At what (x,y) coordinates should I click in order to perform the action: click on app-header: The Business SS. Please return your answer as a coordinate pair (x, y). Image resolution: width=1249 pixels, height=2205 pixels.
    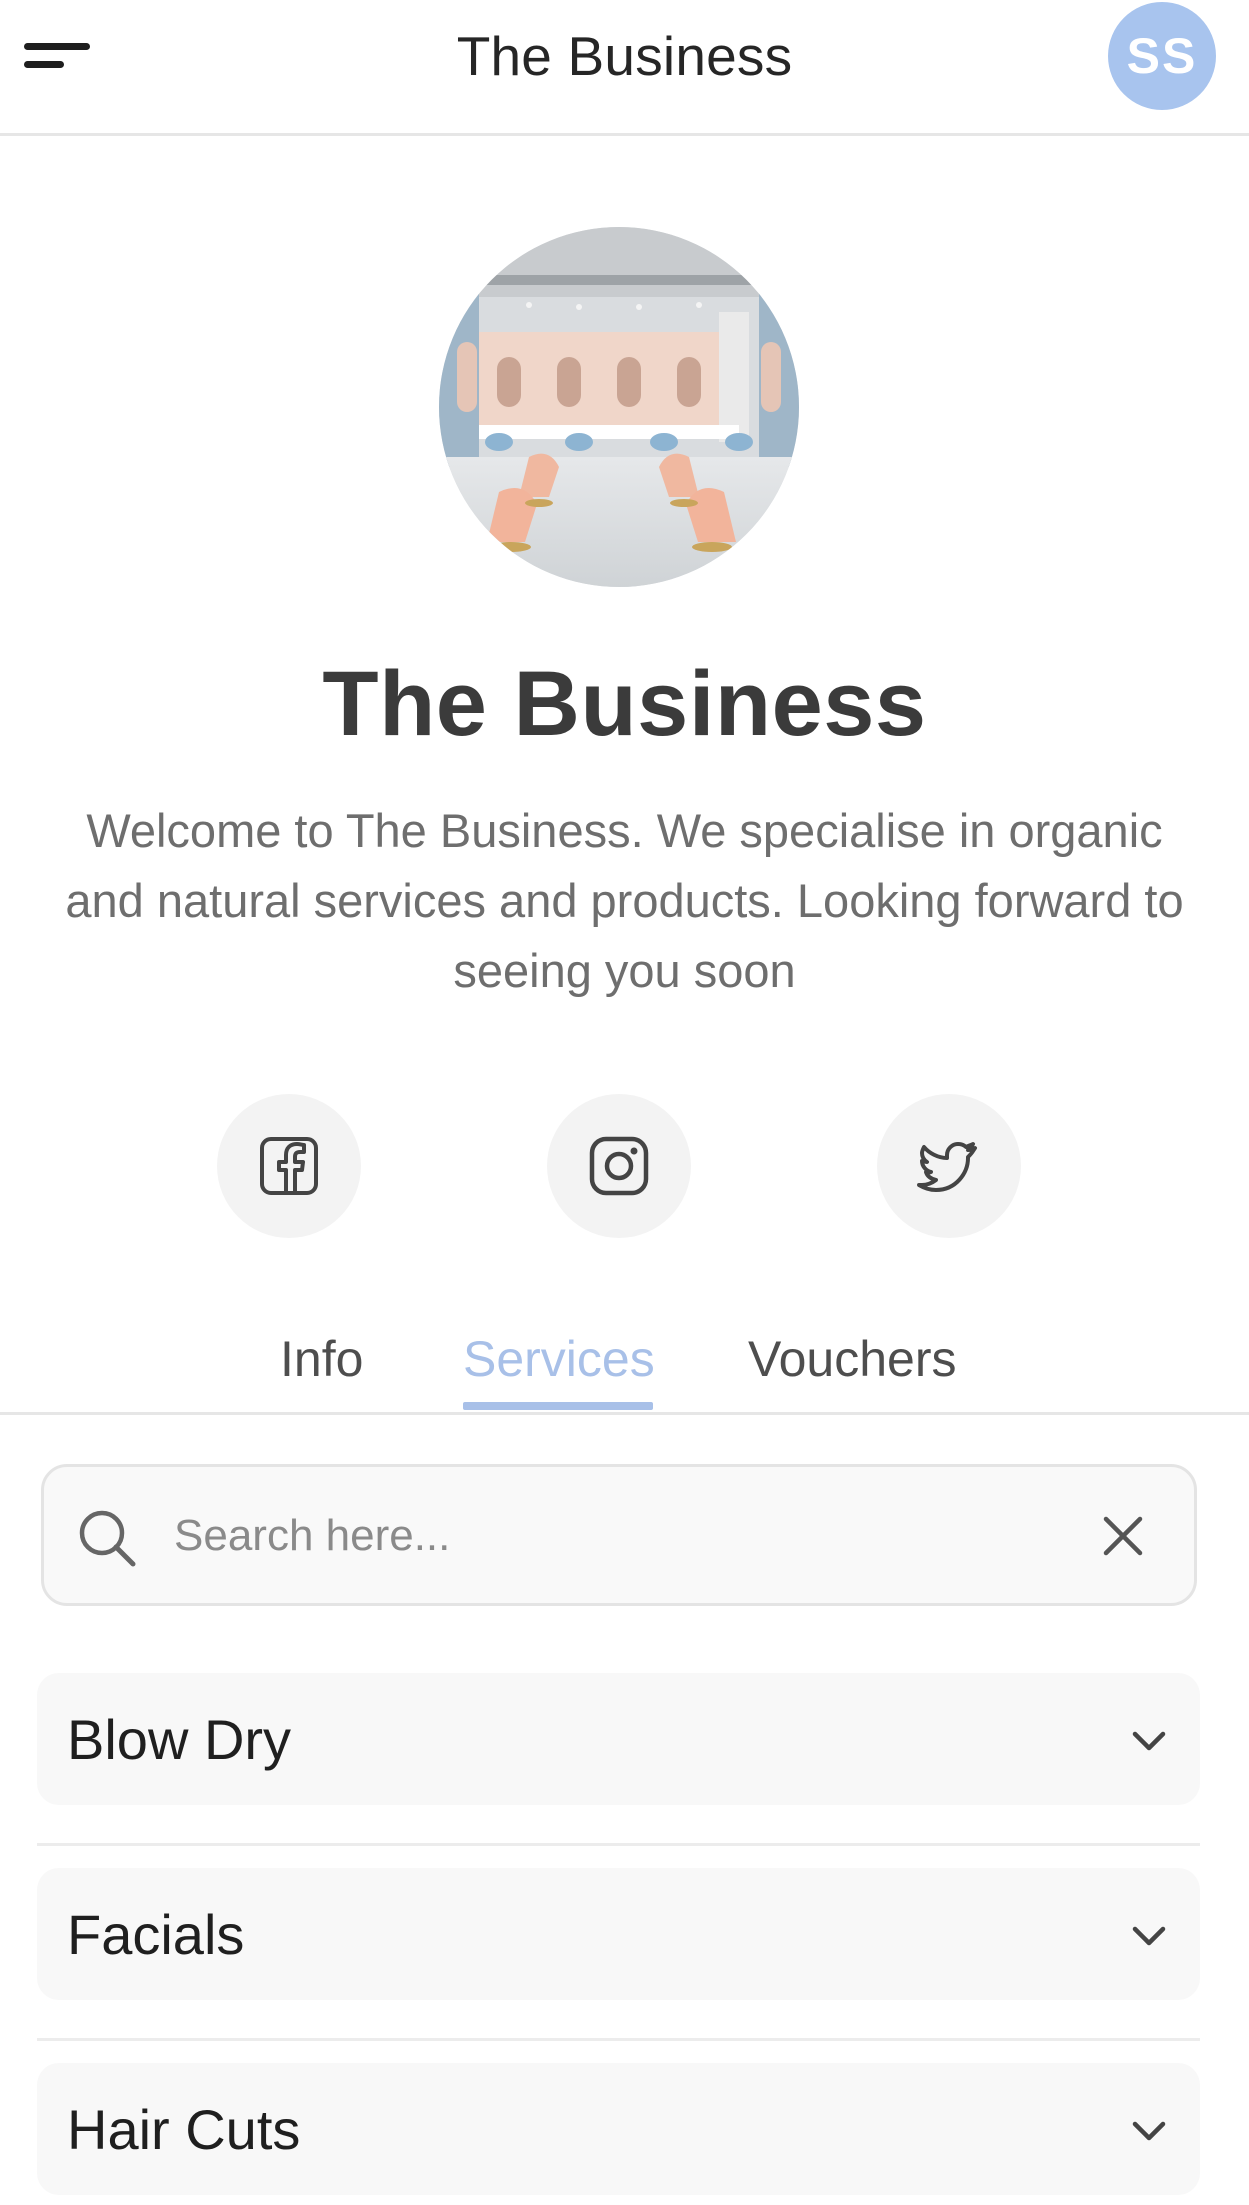
    Looking at the image, I should click on (624, 68).